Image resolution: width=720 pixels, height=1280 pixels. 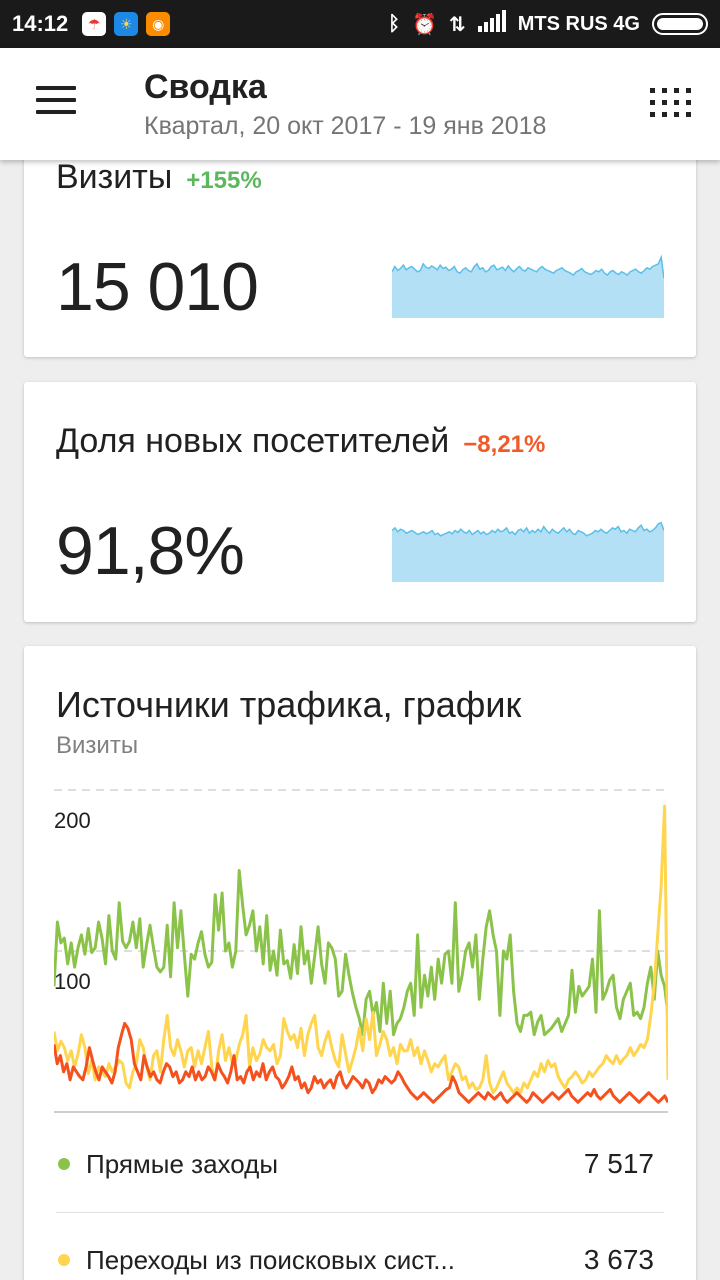 What do you see at coordinates (150, 551) in the screenshot?
I see `new-visitors-value: 91,8%` at bounding box center [150, 551].